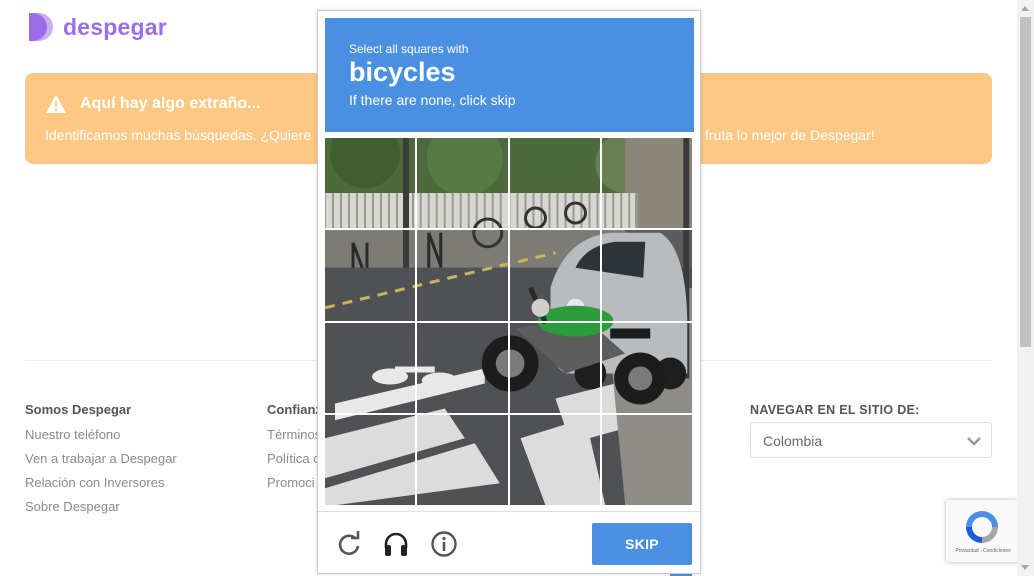  Describe the element at coordinates (835, 410) in the screenshot. I see `navegar-heading: NAVEGAR EN EL SITIO DE:` at that location.